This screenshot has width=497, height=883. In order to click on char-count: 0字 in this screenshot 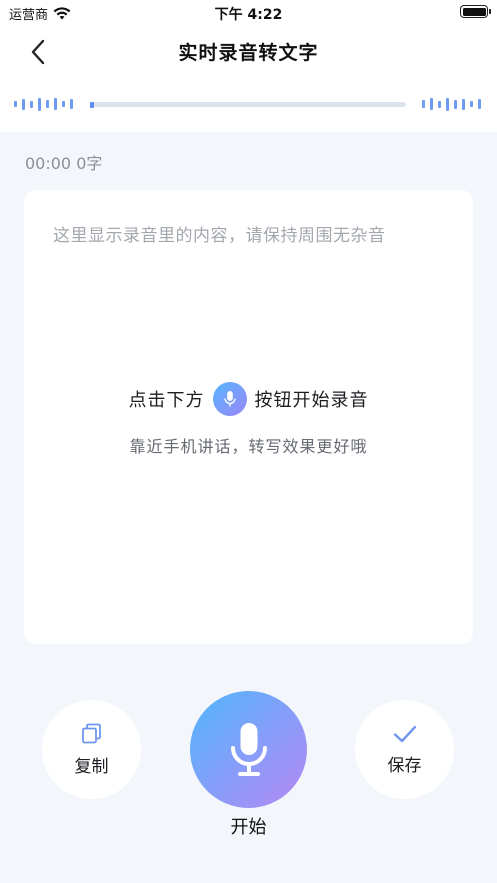, I will do `click(89, 163)`.